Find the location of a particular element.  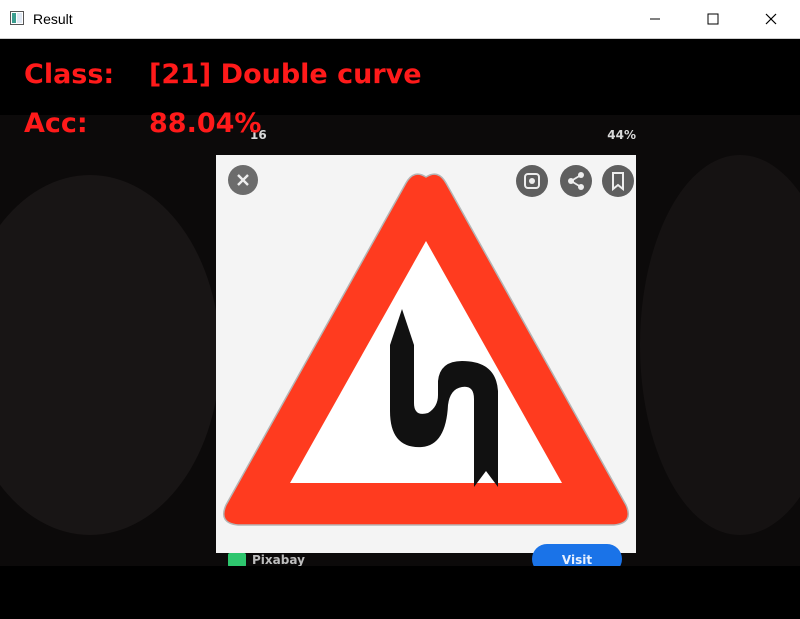

window-title: Result is located at coordinates (53, 19).